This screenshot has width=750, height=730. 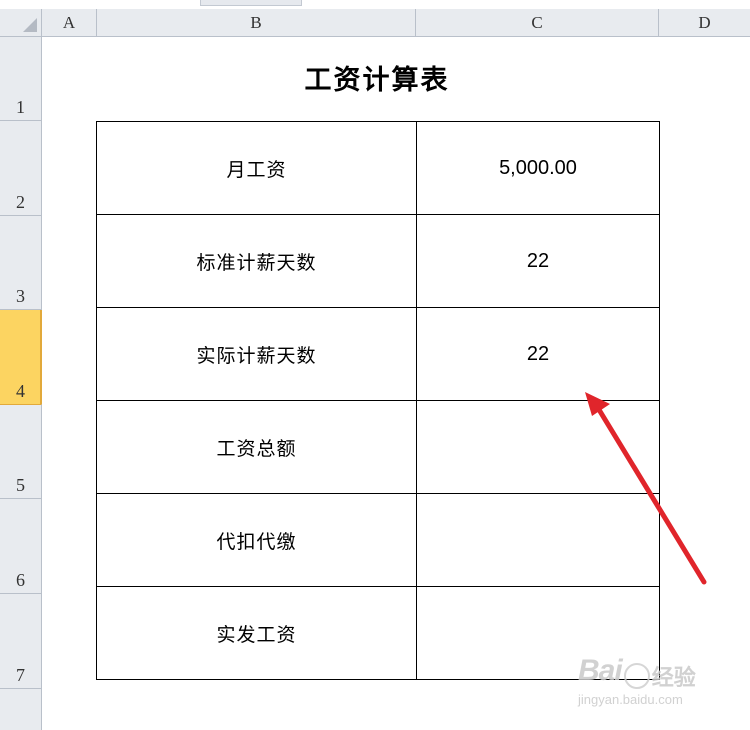 I want to click on table-row: 实发工资, so click(x=378, y=633).